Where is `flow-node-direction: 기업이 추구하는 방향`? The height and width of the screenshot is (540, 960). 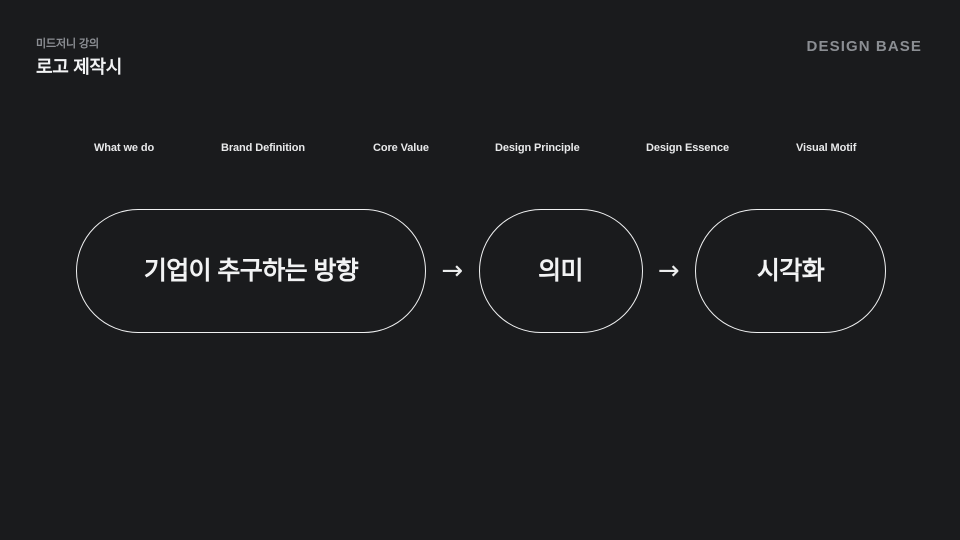
flow-node-direction: 기업이 추구하는 방향 is located at coordinates (251, 271).